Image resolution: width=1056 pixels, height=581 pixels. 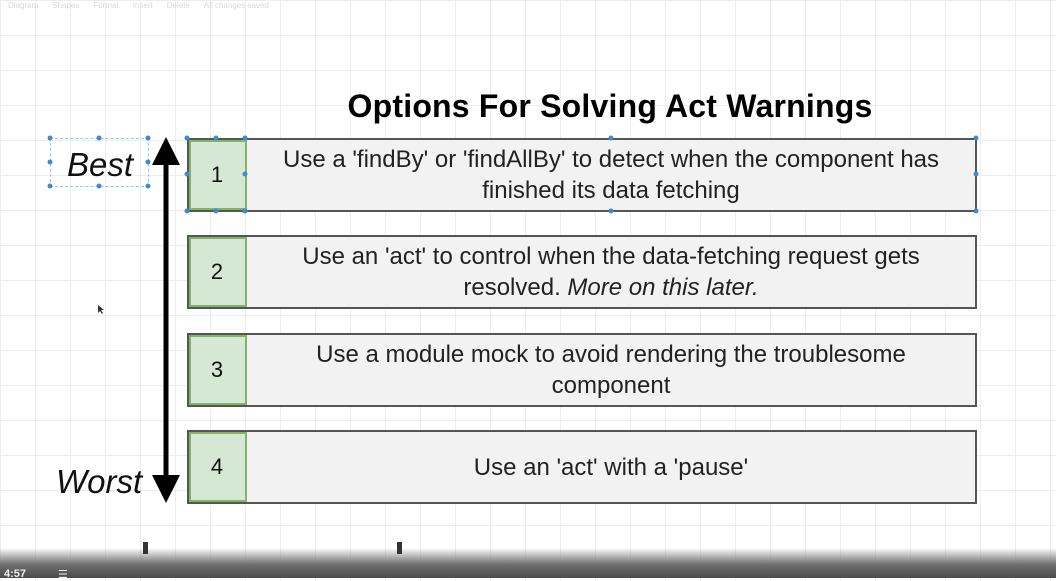 I want to click on option-row-4: 4 Use an 'act' with a 'pause', so click(x=582, y=467).